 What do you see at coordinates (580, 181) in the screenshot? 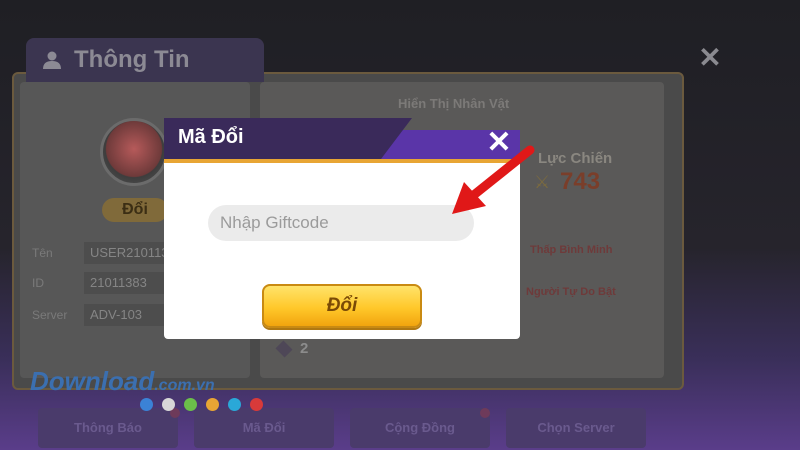
I see `combat-power-value: 743` at bounding box center [580, 181].